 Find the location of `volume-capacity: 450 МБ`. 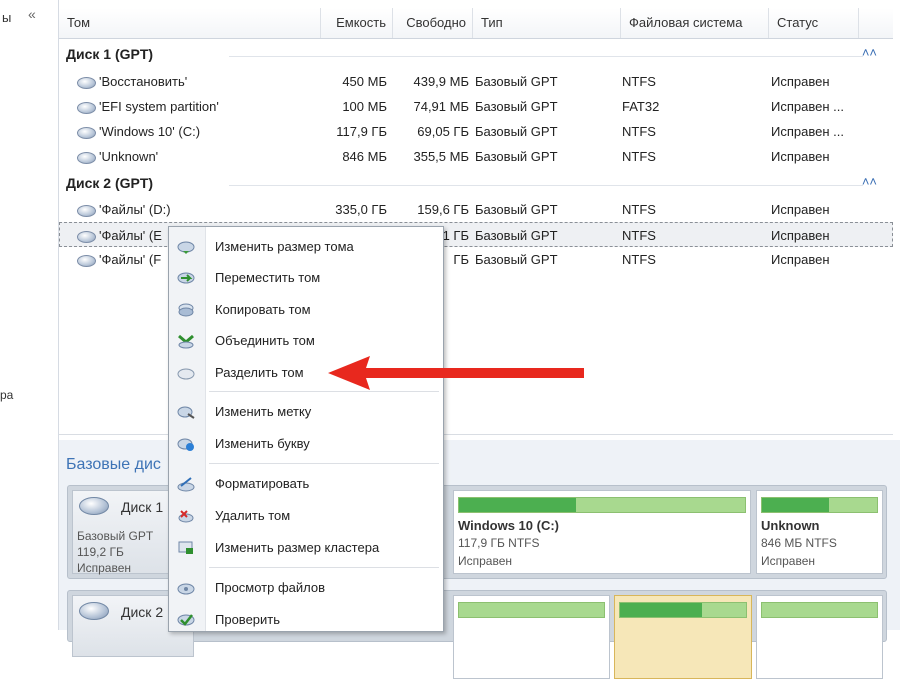

volume-capacity: 450 МБ is located at coordinates (364, 81).